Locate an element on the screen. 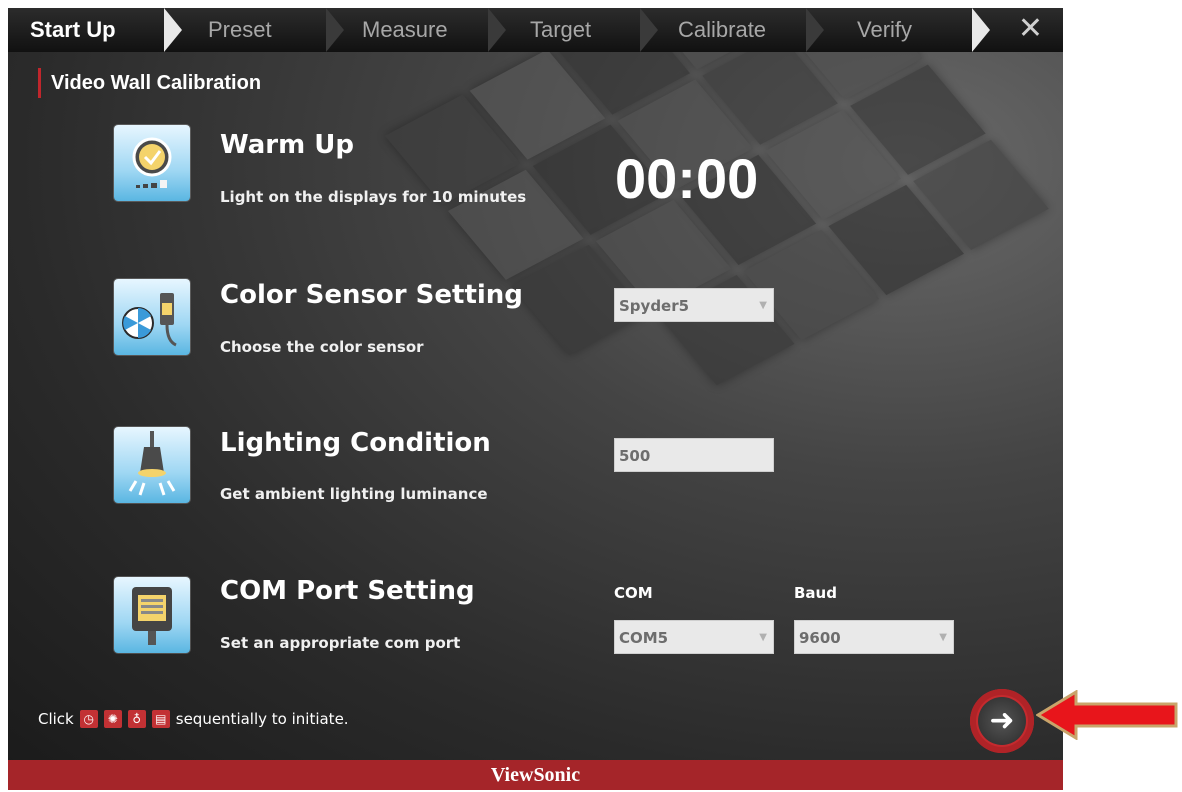 The width and height of the screenshot is (1182, 792). close-icon: ✕ is located at coordinates (1030, 29).